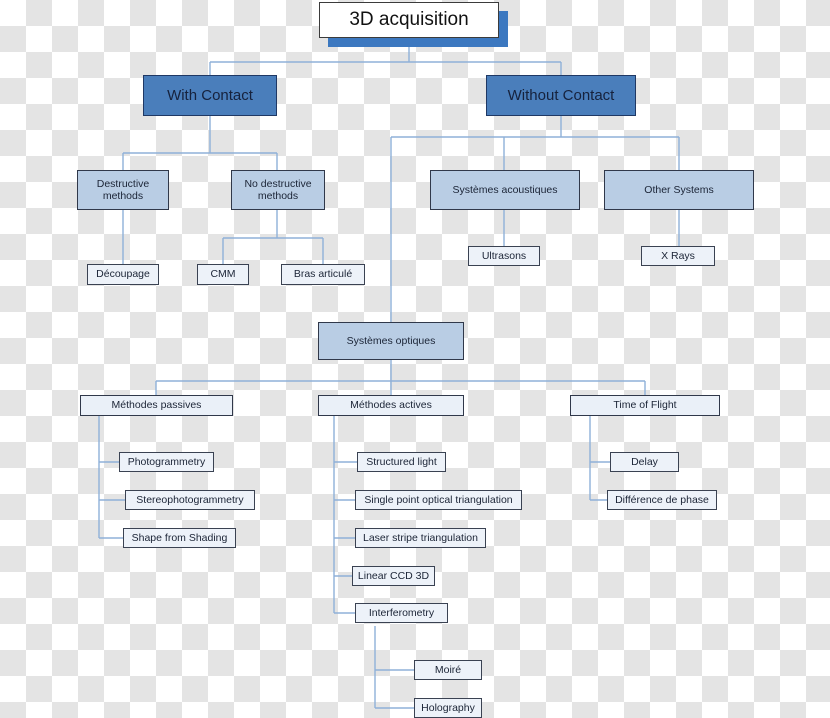  I want to click on node-systemes-optiques: Systèmes optiques, so click(391, 341).